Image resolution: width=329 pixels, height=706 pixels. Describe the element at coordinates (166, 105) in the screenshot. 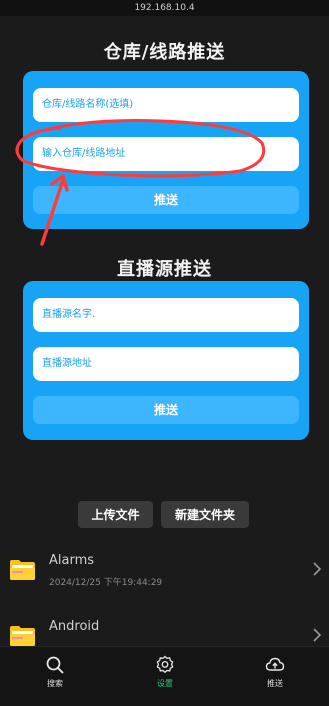

I see `warehouse-name-input: 仓库/线路名称(选填)` at that location.